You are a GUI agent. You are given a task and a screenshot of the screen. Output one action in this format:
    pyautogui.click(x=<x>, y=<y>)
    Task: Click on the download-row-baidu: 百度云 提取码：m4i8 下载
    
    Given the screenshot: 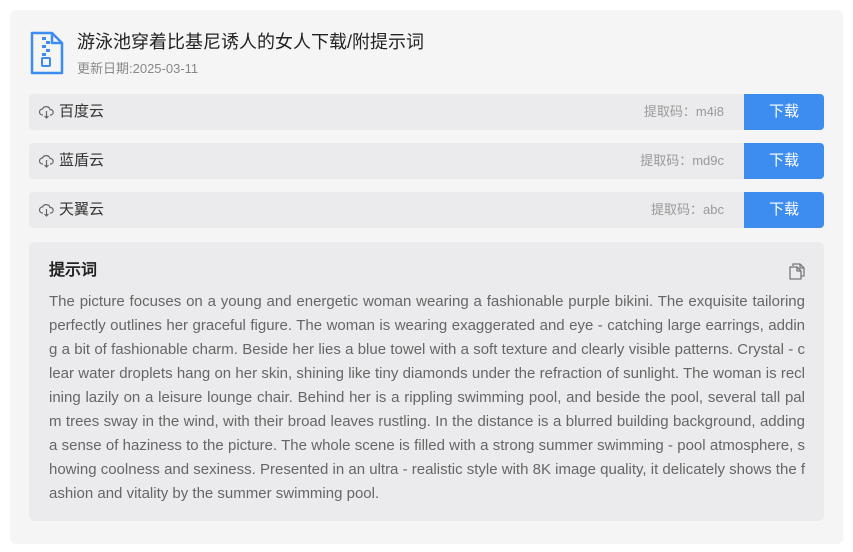 What is the action you would take?
    pyautogui.click(x=426, y=112)
    